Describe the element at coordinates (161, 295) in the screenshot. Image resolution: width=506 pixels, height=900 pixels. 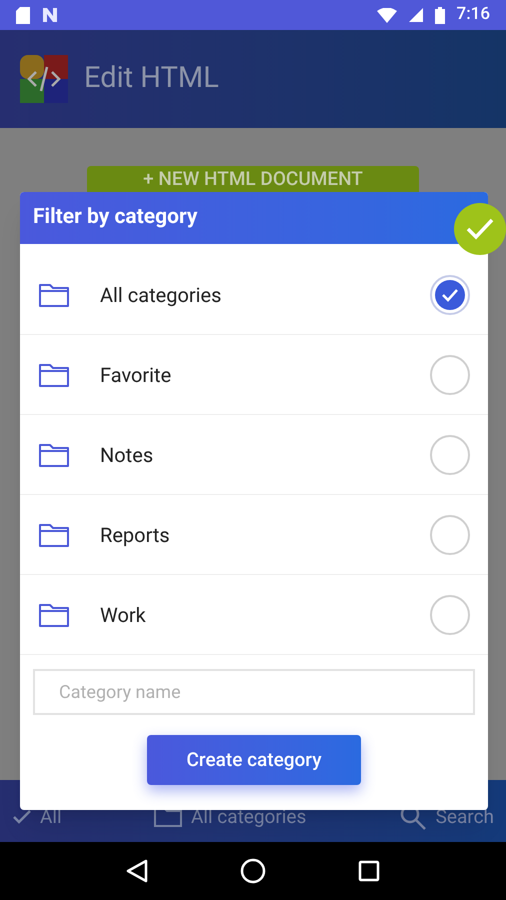
I see `category-label: All categories` at that location.